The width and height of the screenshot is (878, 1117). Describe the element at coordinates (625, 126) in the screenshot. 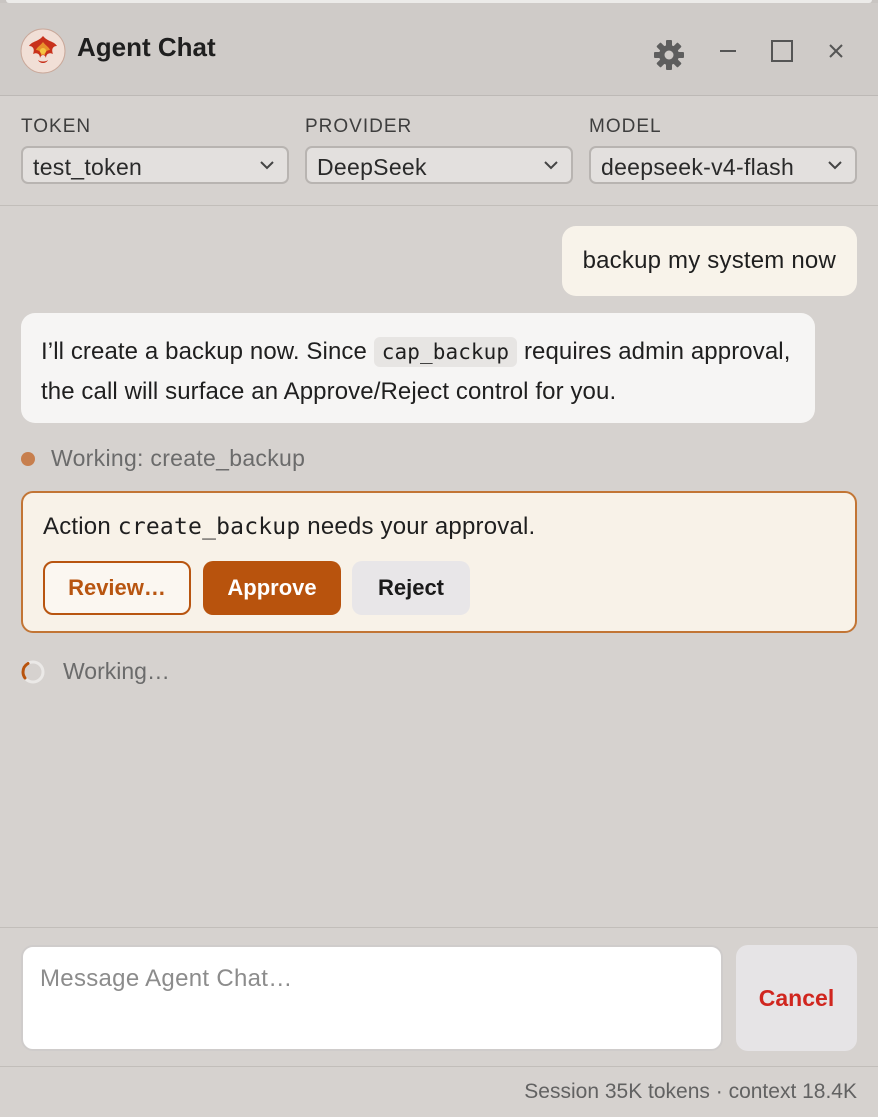

I see `model-label: MODEL` at that location.